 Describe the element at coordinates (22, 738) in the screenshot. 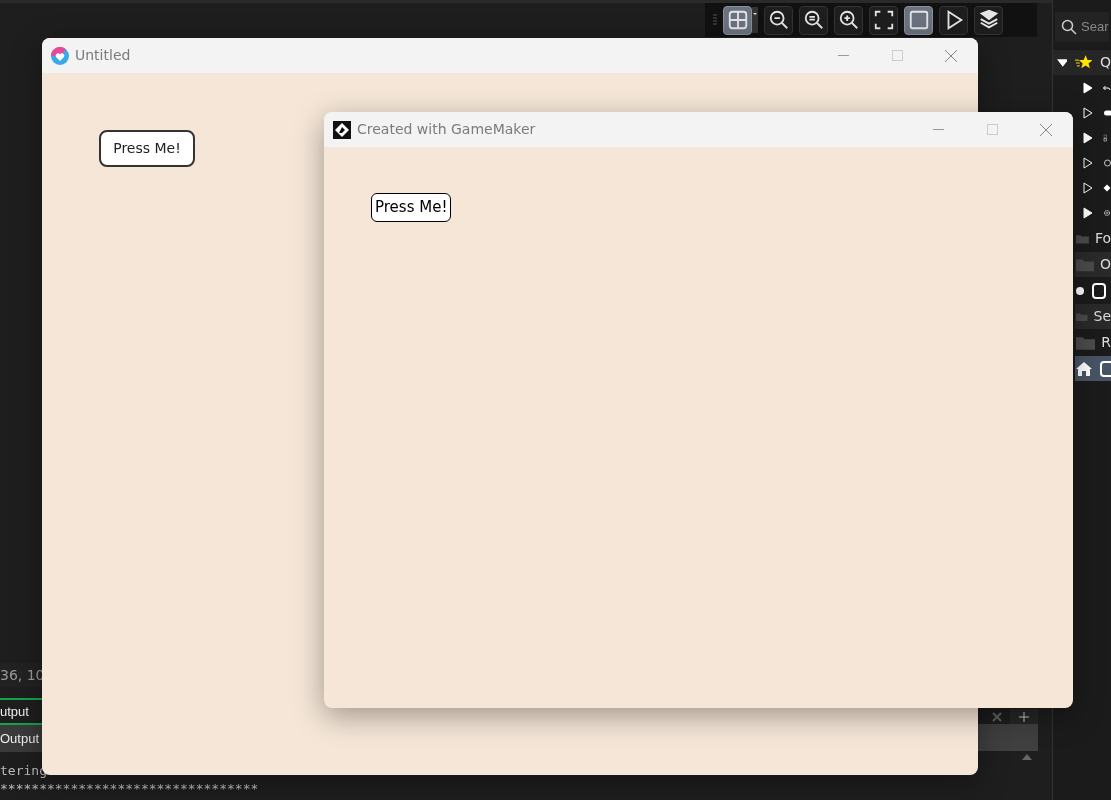

I see `output-tab: Output` at that location.